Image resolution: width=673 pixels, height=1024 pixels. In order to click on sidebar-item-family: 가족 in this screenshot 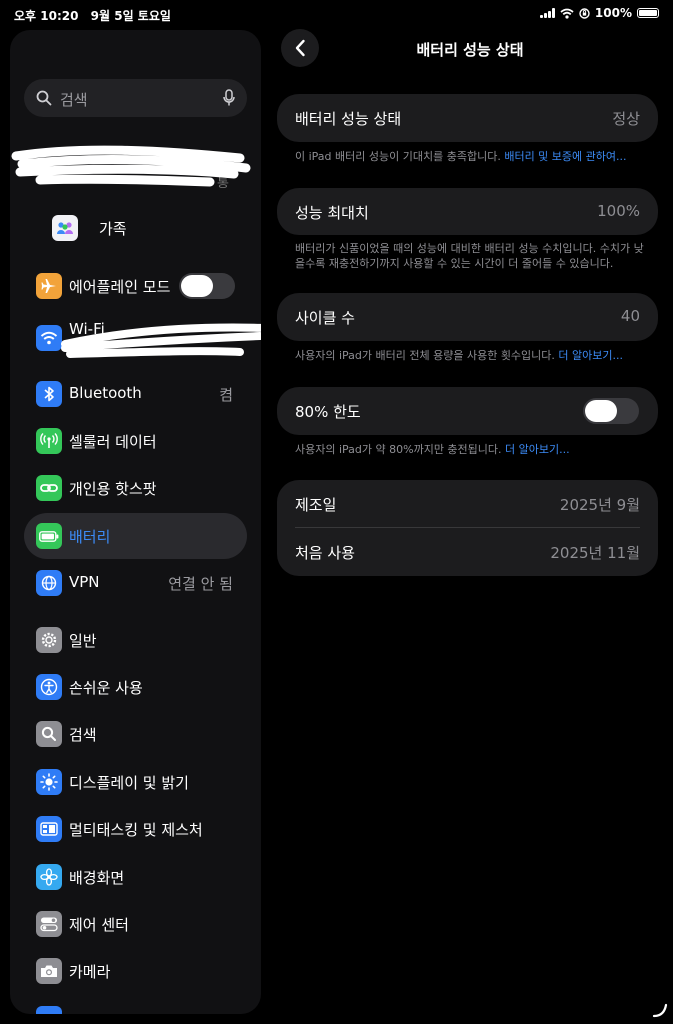, I will do `click(135, 228)`.